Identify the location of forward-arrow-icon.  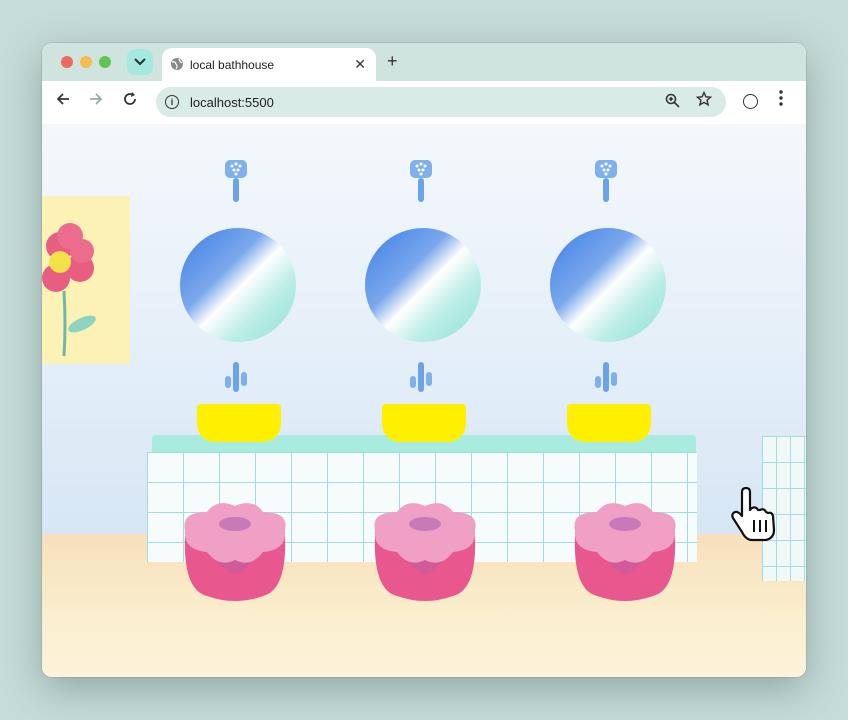
(96, 101).